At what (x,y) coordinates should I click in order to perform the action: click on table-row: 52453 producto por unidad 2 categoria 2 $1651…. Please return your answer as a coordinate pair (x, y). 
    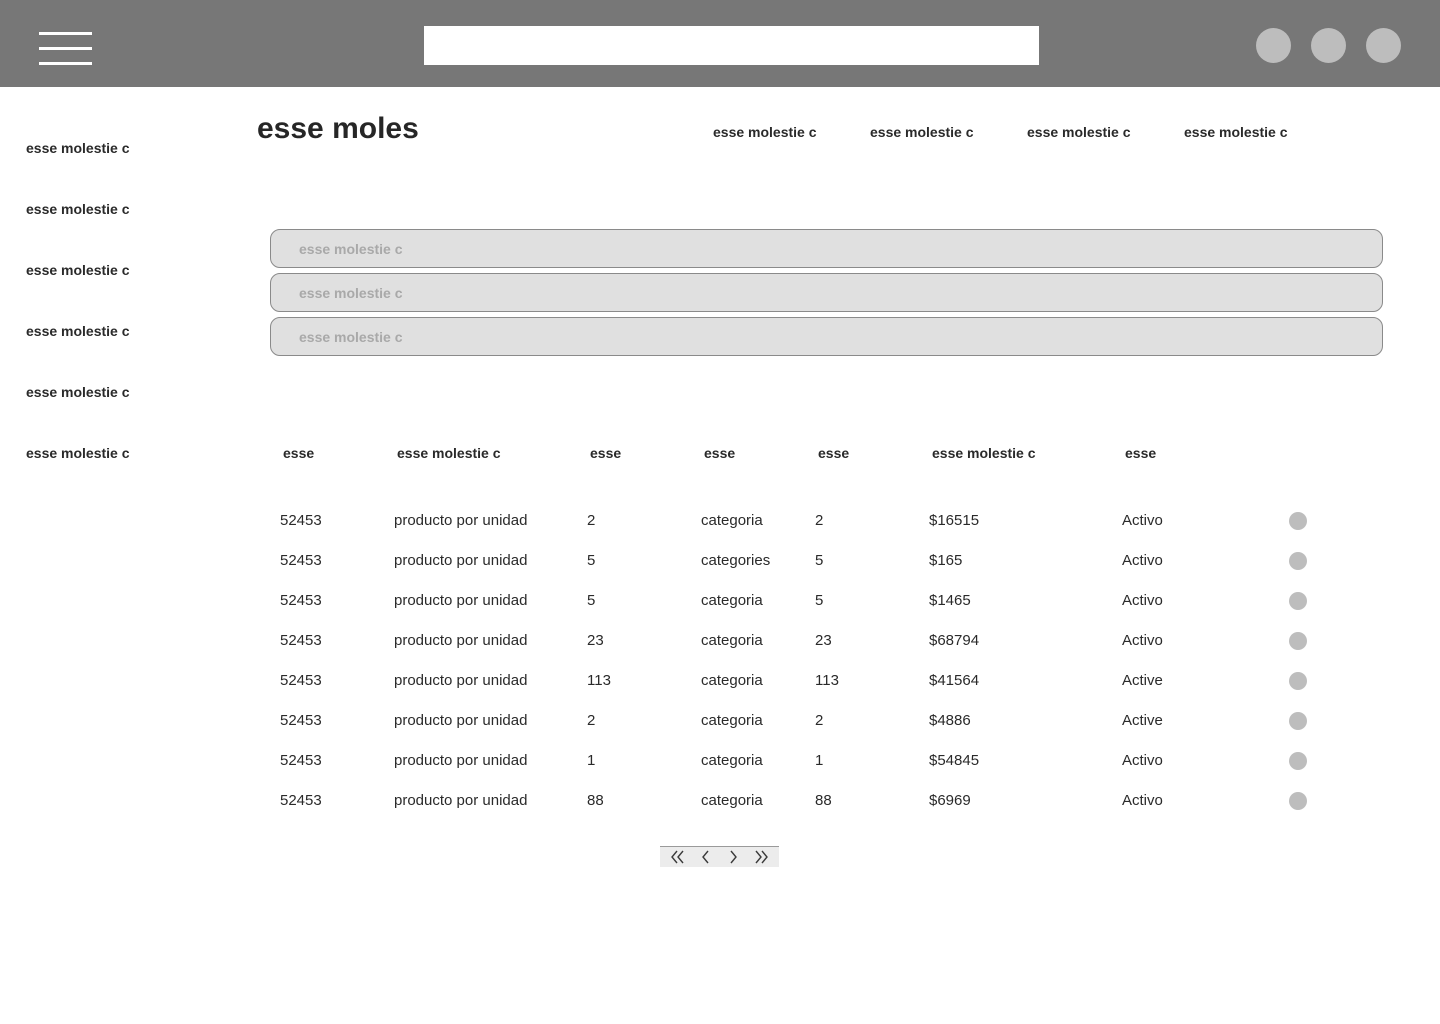
    Looking at the image, I should click on (720, 532).